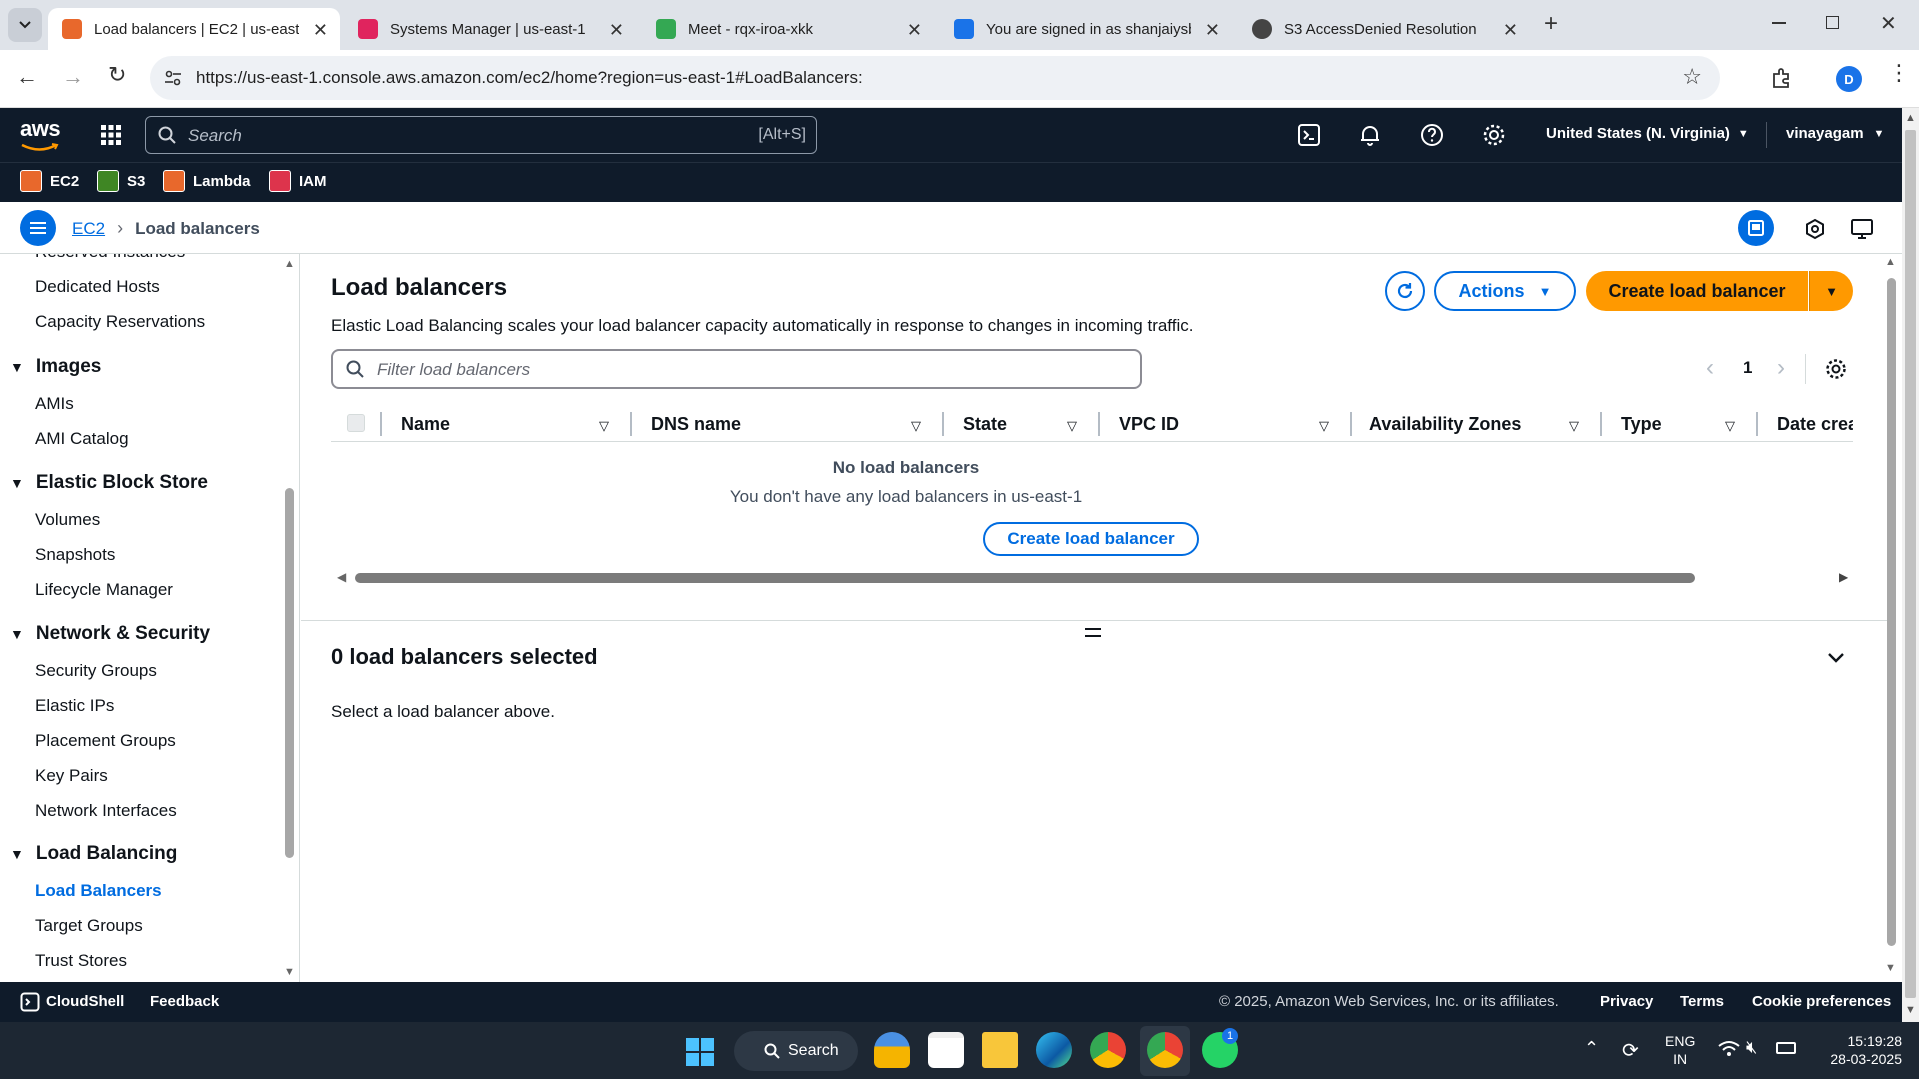 The height and width of the screenshot is (1079, 1919). What do you see at coordinates (1647, 133) in the screenshot?
I see `region-selector: United States (N. Virginia) ▼` at bounding box center [1647, 133].